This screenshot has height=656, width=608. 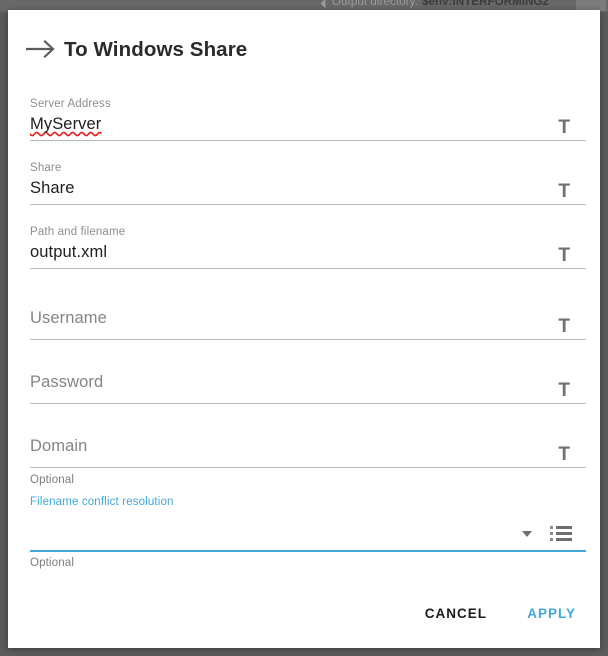 I want to click on arrow-right-icon, so click(x=41, y=49).